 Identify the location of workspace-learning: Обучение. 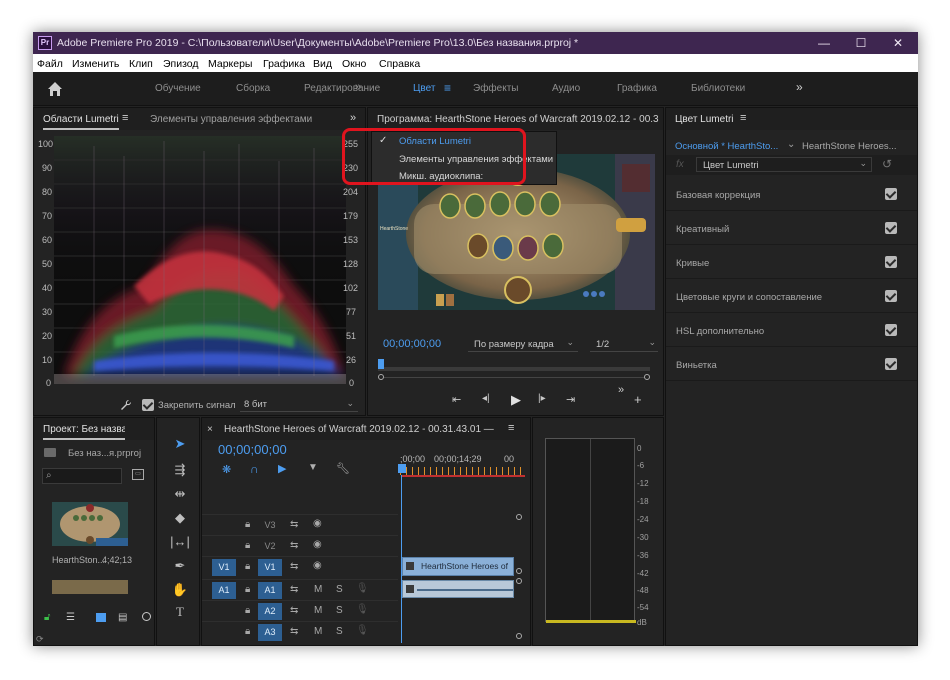
(178, 88).